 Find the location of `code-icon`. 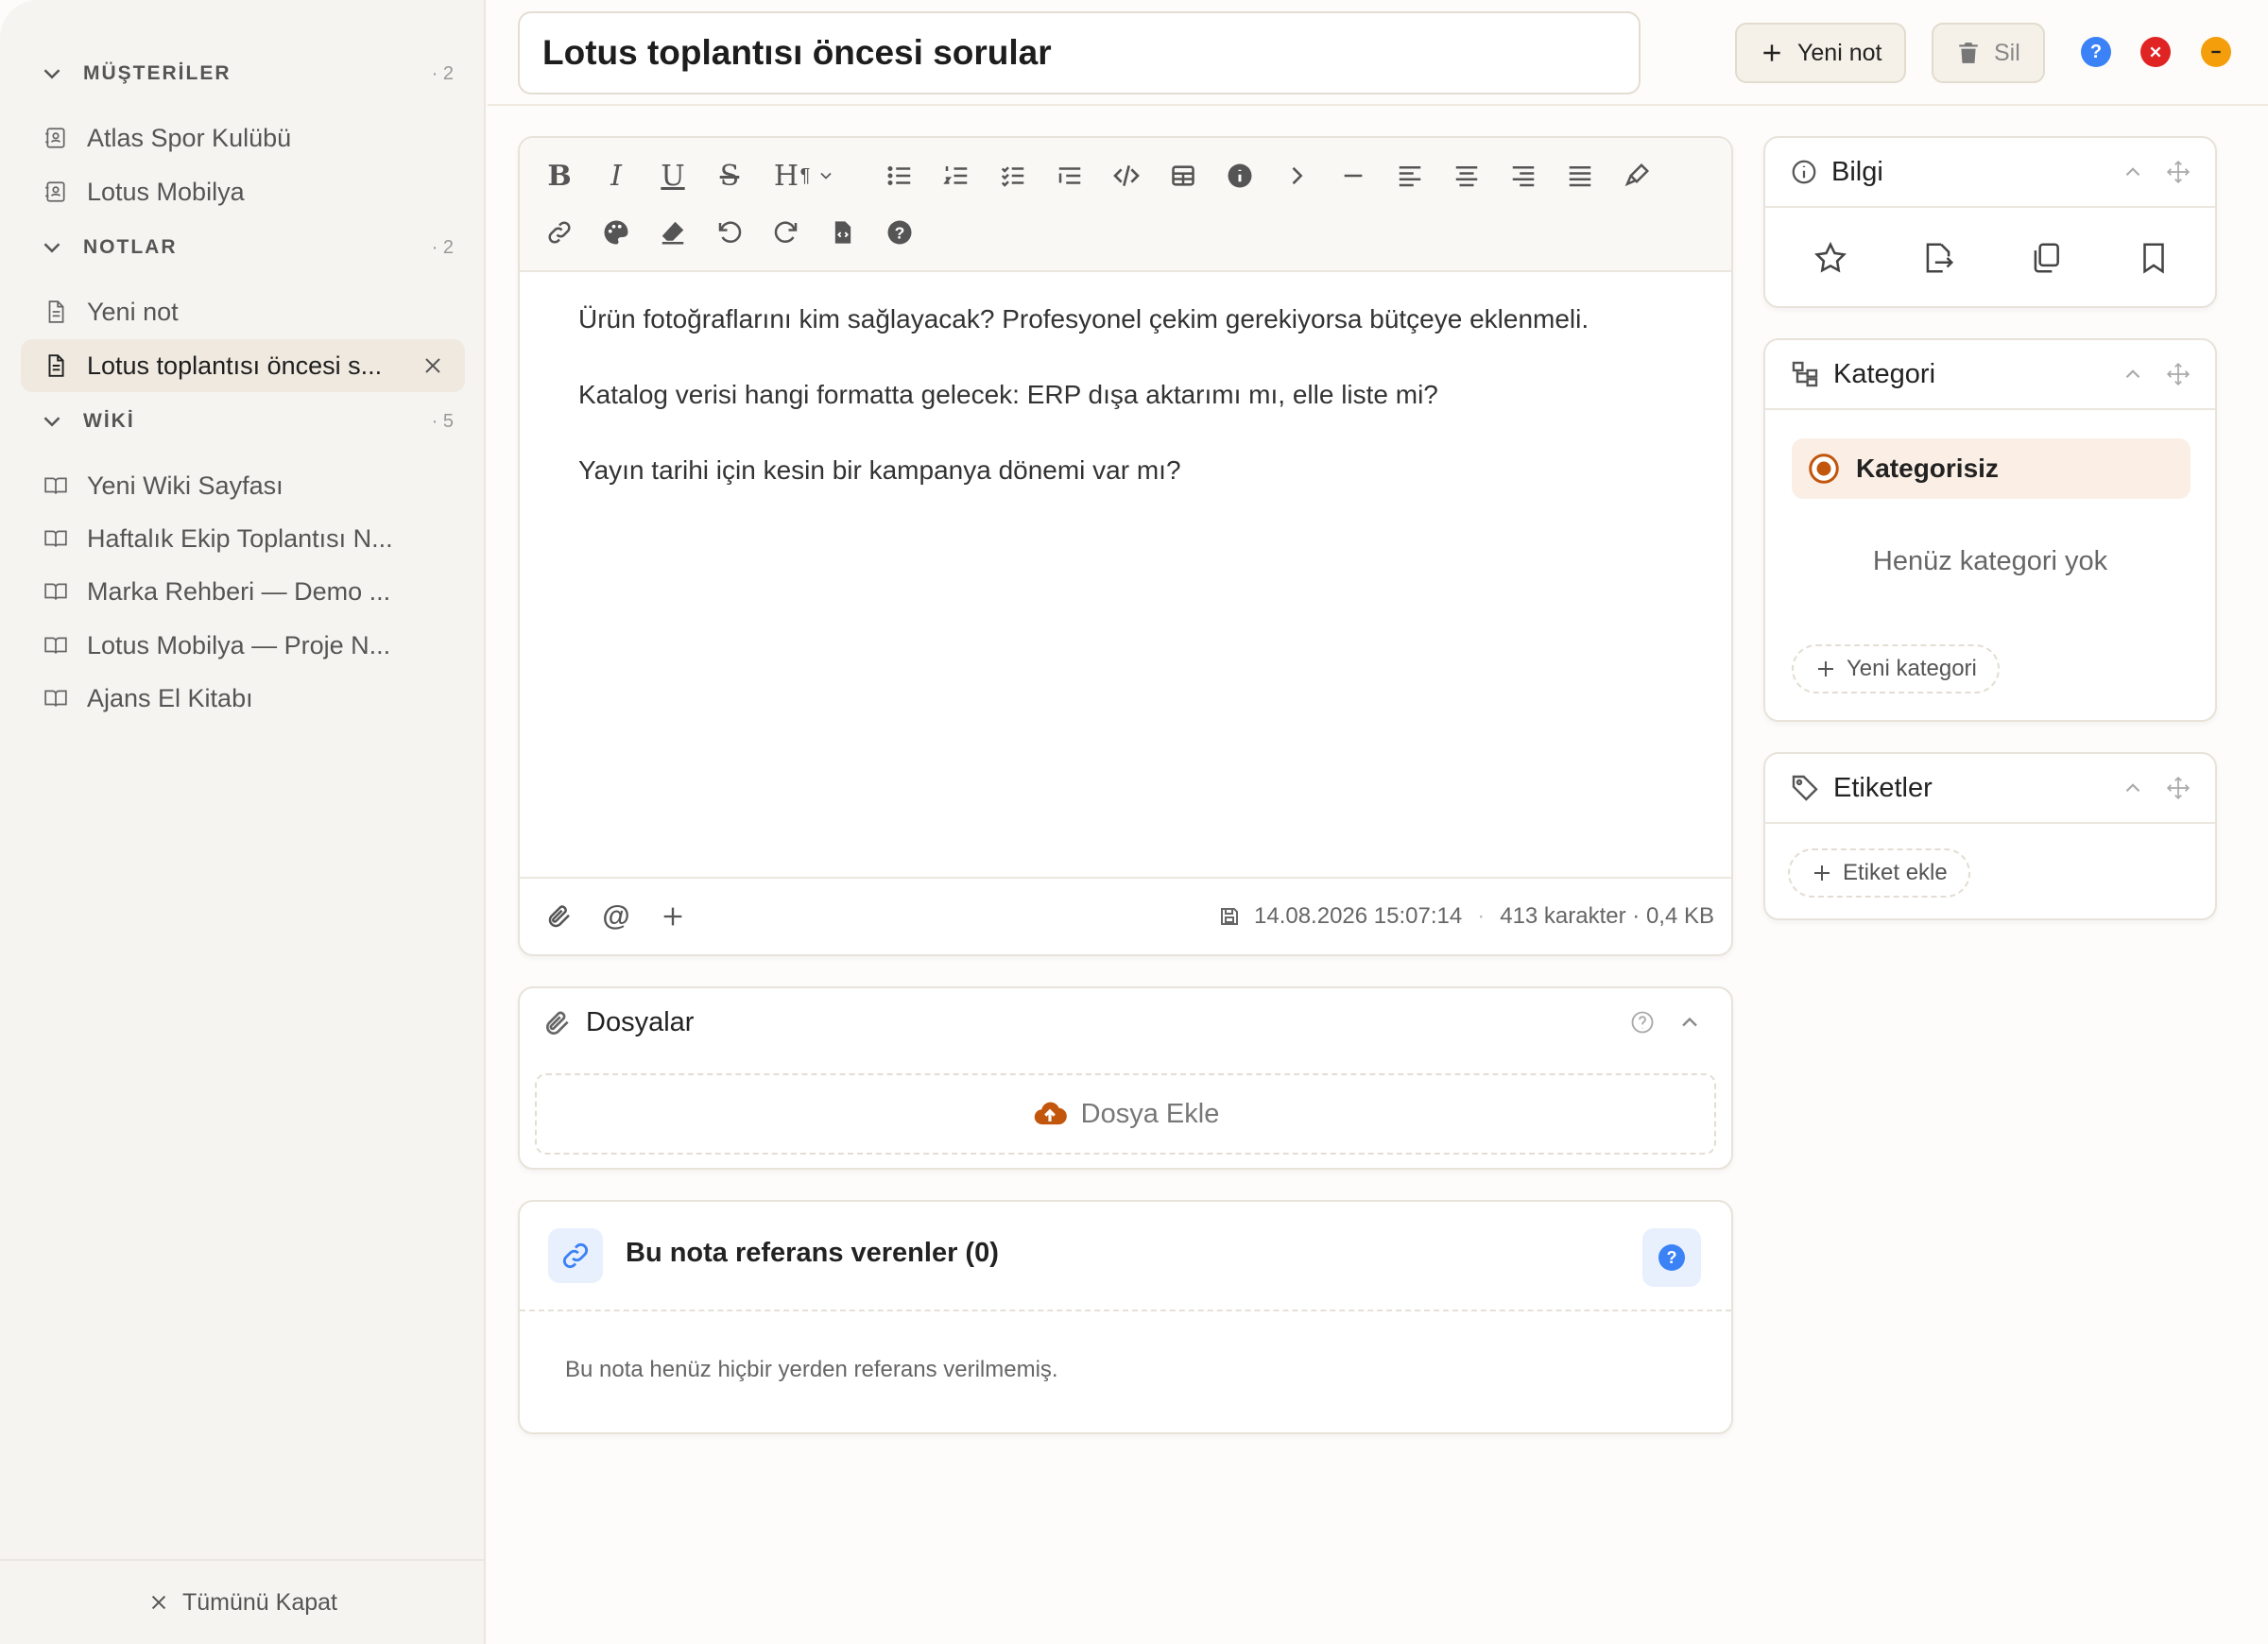

code-icon is located at coordinates (1126, 176).